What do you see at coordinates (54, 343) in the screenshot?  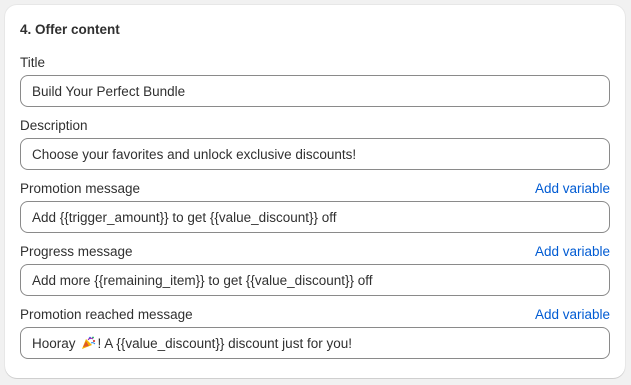 I see `promotion-reached-message-value-start: Hooray` at bounding box center [54, 343].